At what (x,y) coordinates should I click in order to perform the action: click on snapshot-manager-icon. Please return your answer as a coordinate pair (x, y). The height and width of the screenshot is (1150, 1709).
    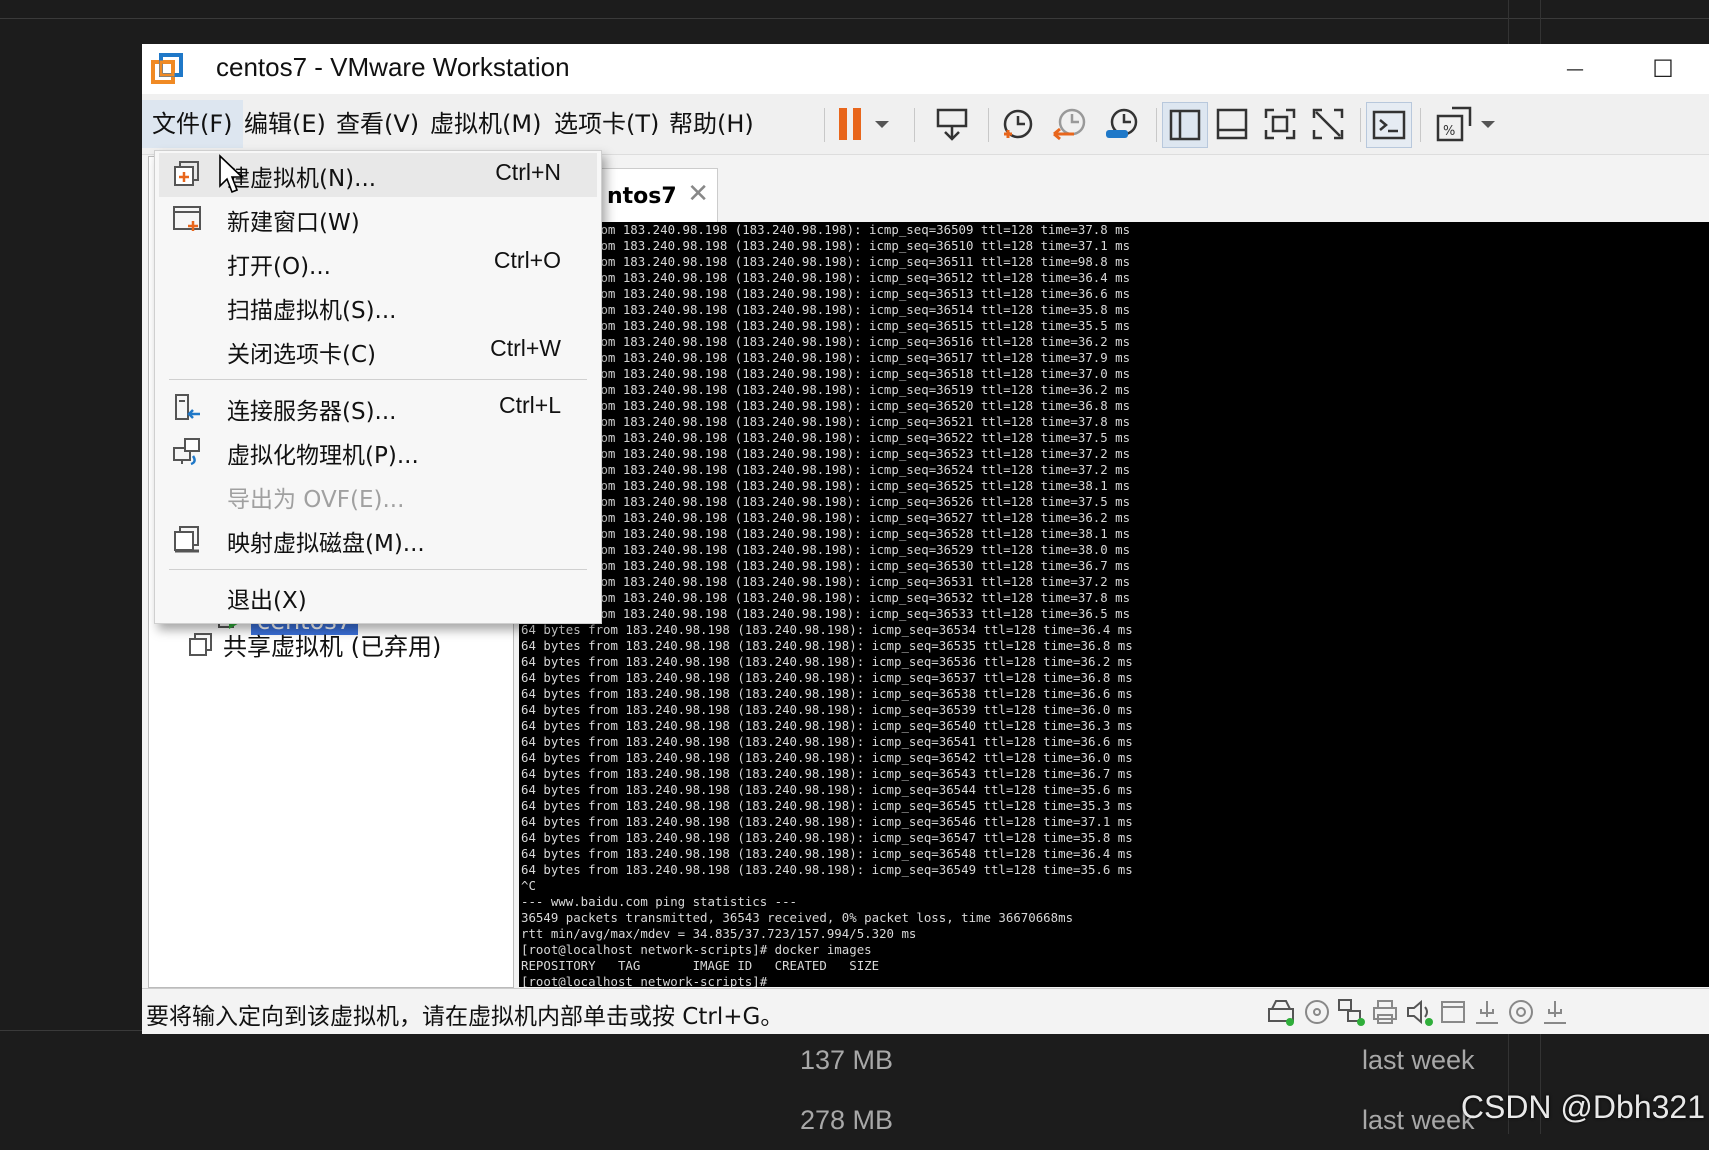
    Looking at the image, I should click on (1122, 124).